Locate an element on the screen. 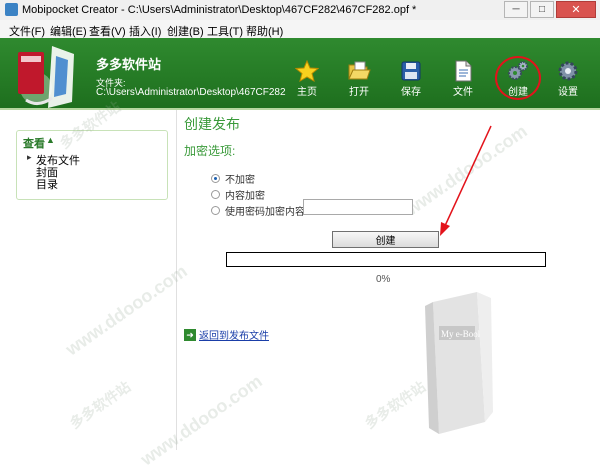 The image size is (600, 470). toolbar-settings-button: 设置 is located at coordinates (568, 81).